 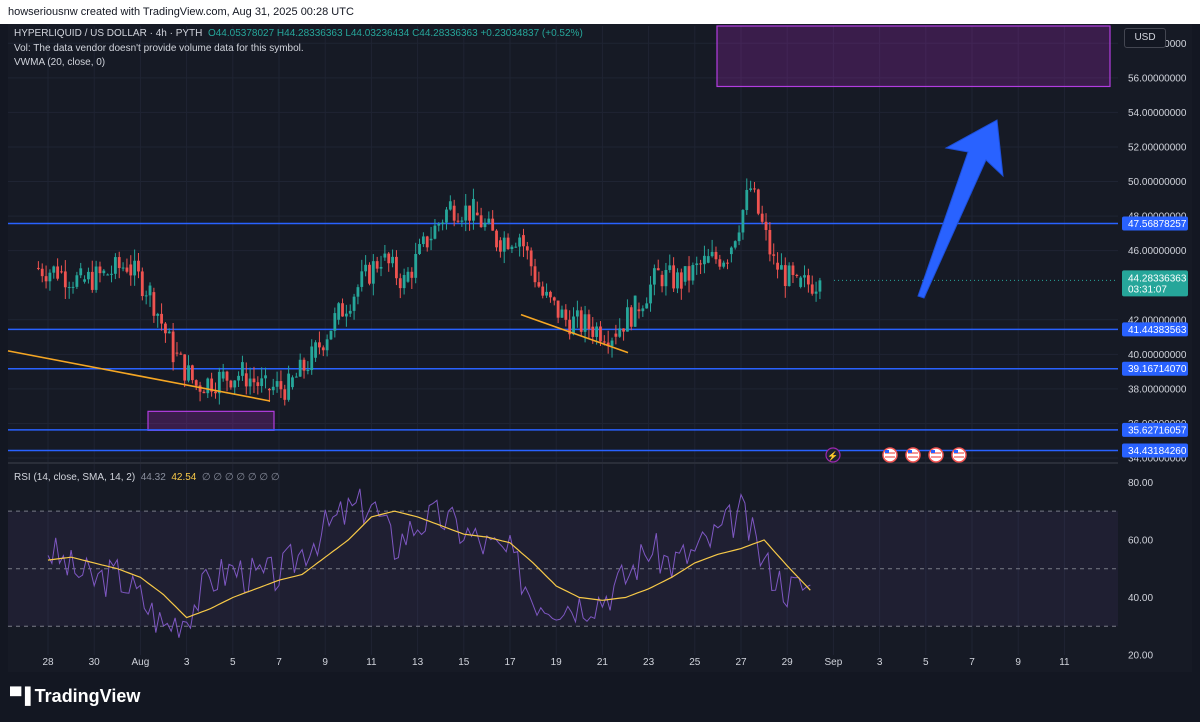 What do you see at coordinates (48, 662) in the screenshot?
I see `time-tick: 28` at bounding box center [48, 662].